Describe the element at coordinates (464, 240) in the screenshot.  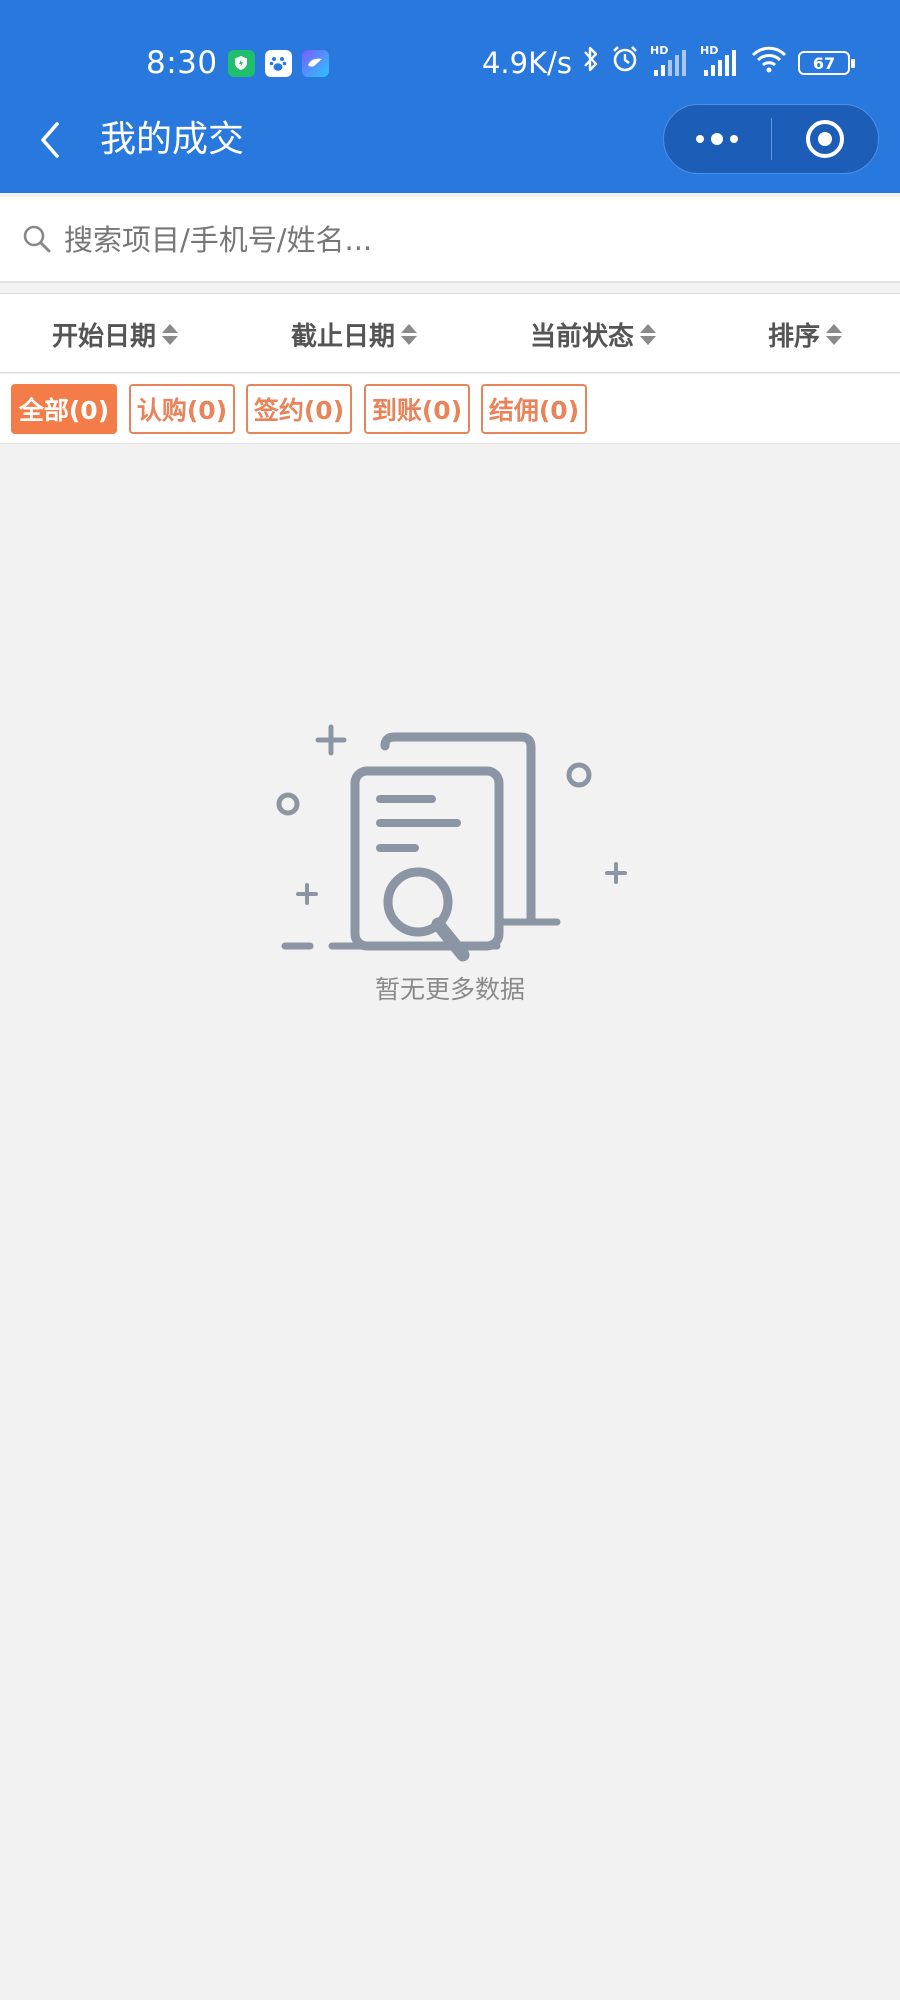
I see `search-input` at that location.